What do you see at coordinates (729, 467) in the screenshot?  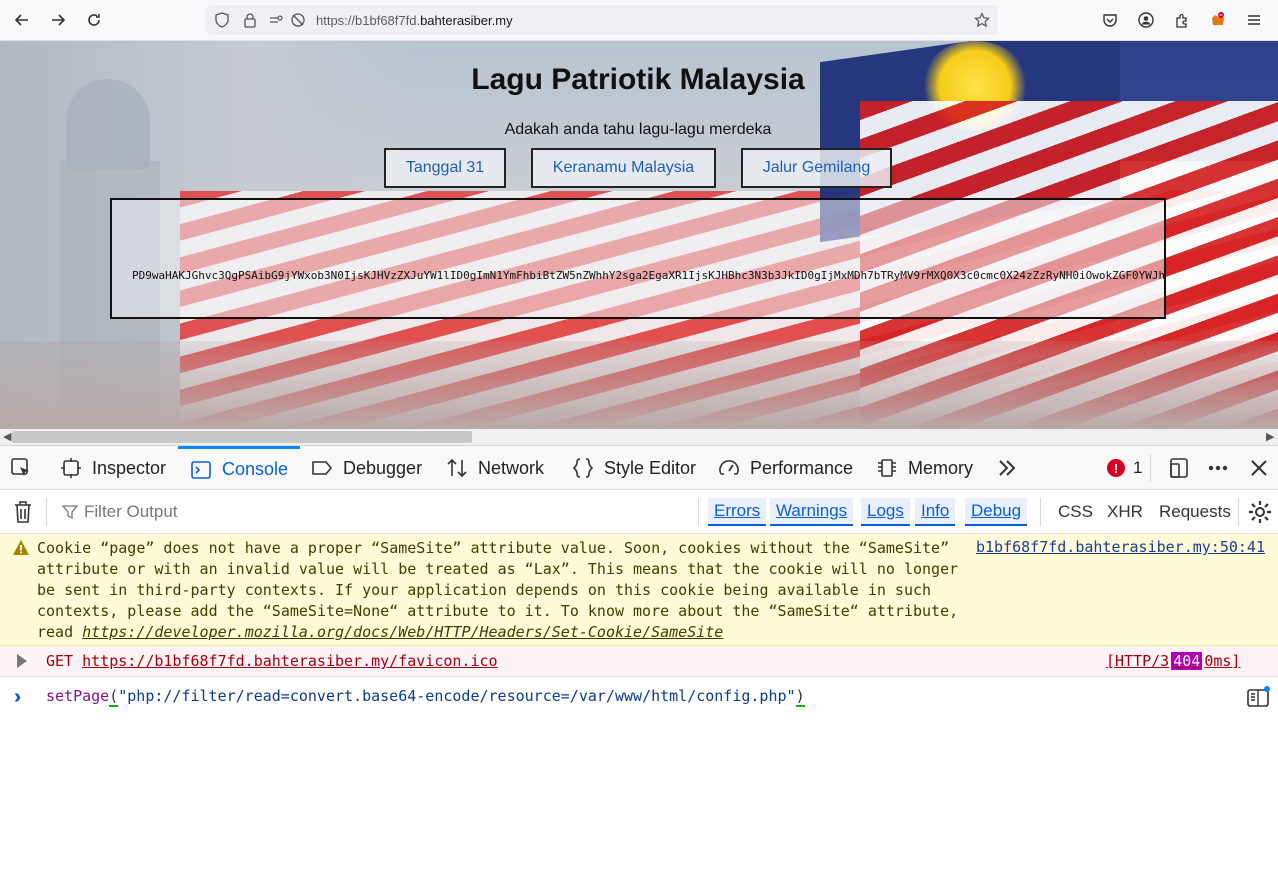 I see `performance-gauge-icon` at bounding box center [729, 467].